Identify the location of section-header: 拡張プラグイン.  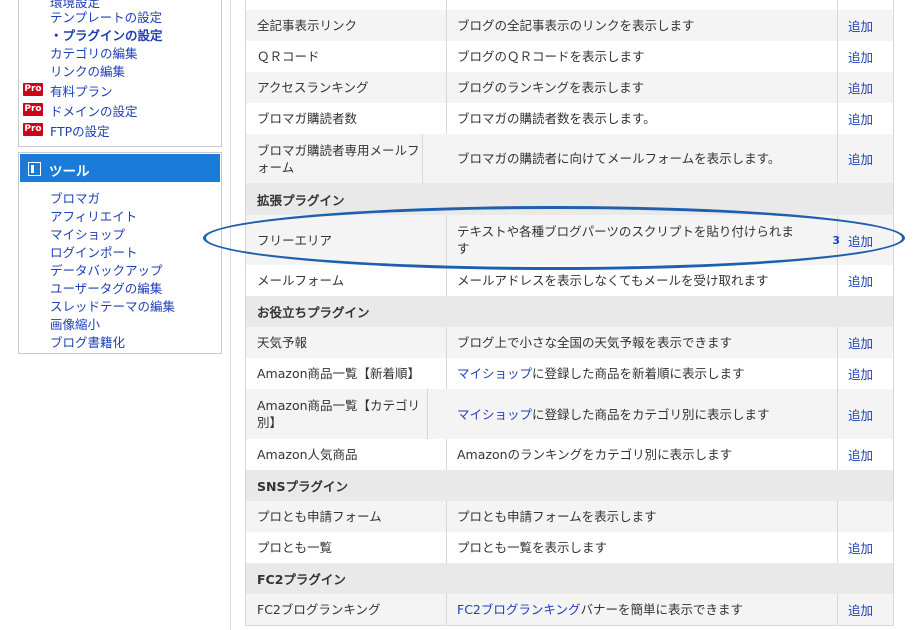
(569, 199).